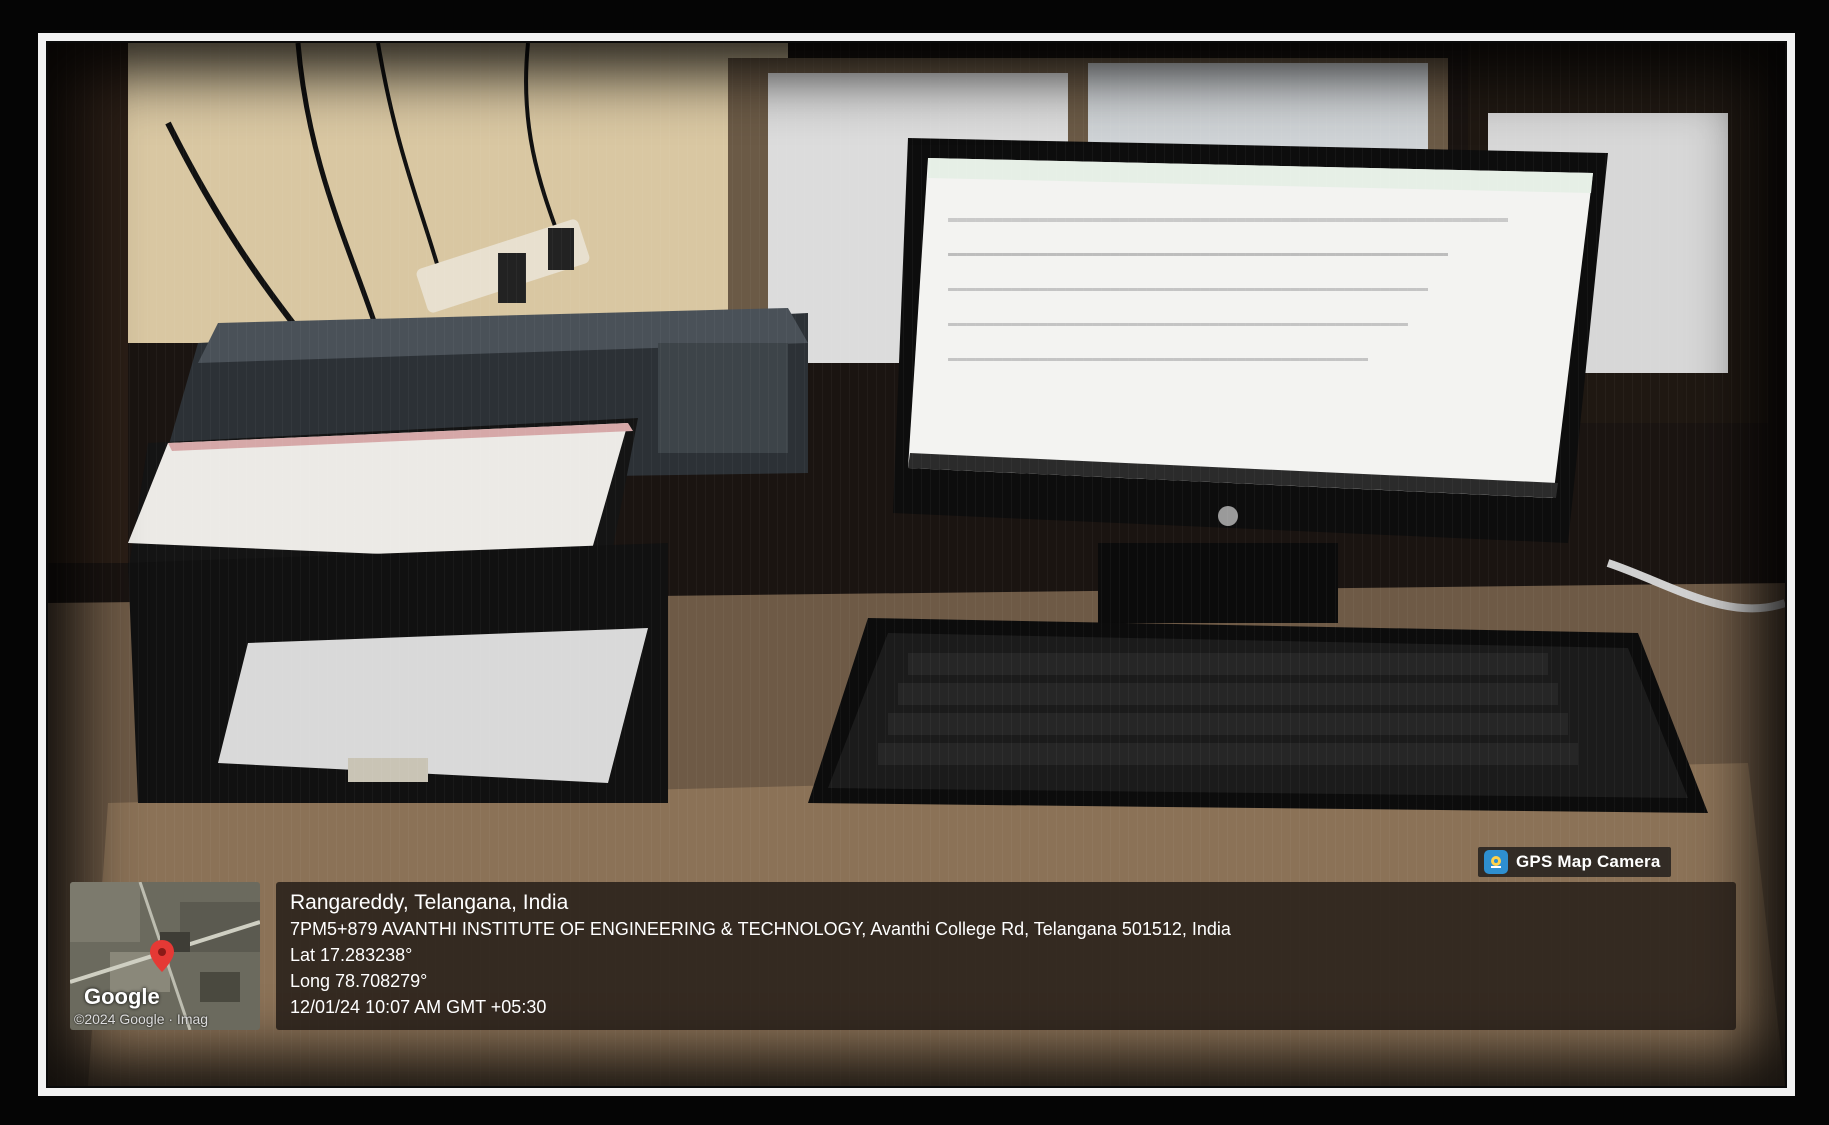 Image resolution: width=1829 pixels, height=1125 pixels. Describe the element at coordinates (359, 981) in the screenshot. I see `longitude-text: Long 78.708279°` at that location.